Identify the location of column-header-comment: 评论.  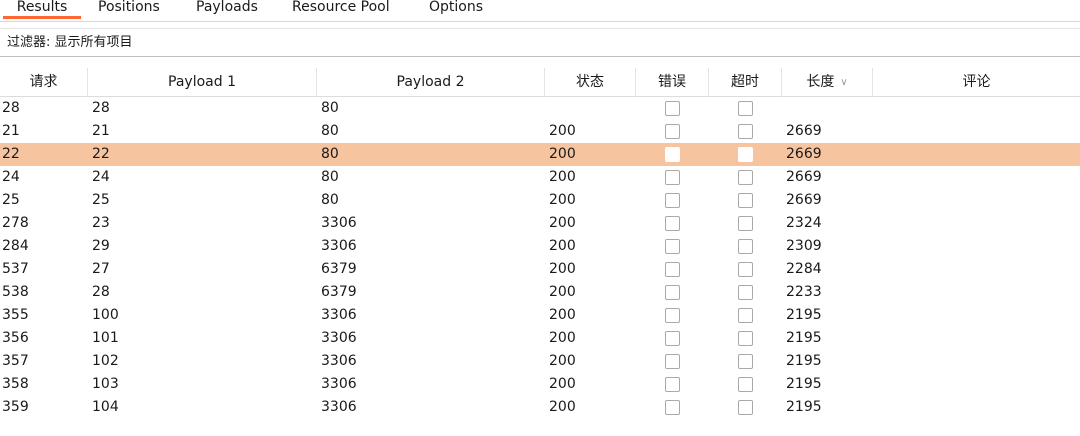
(976, 82).